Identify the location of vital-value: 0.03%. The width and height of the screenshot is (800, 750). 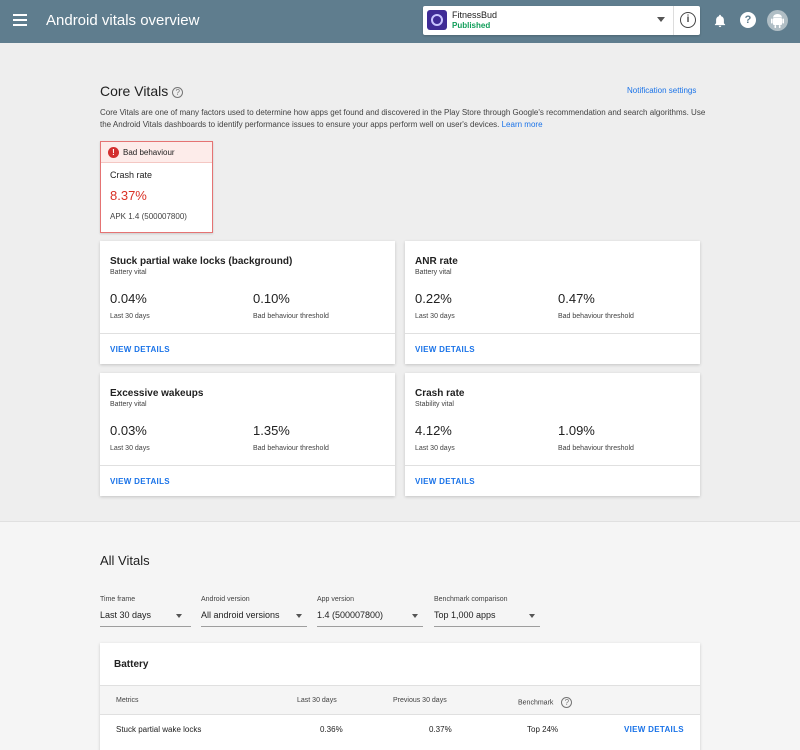
(128, 430).